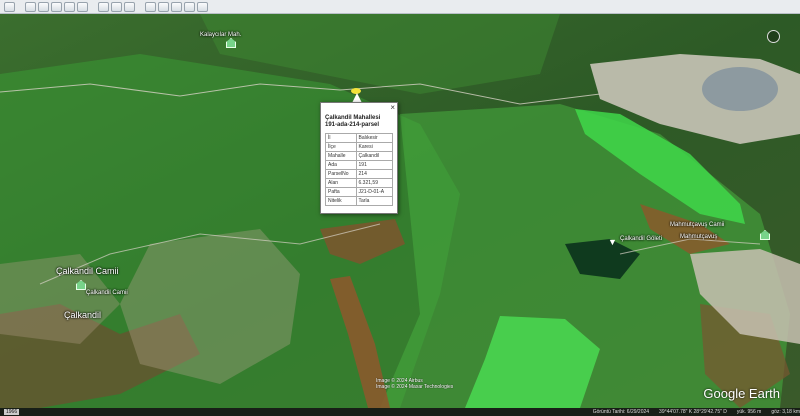 This screenshot has height=416, width=800. I want to click on table-row: Alan 6.321,59, so click(359, 183).